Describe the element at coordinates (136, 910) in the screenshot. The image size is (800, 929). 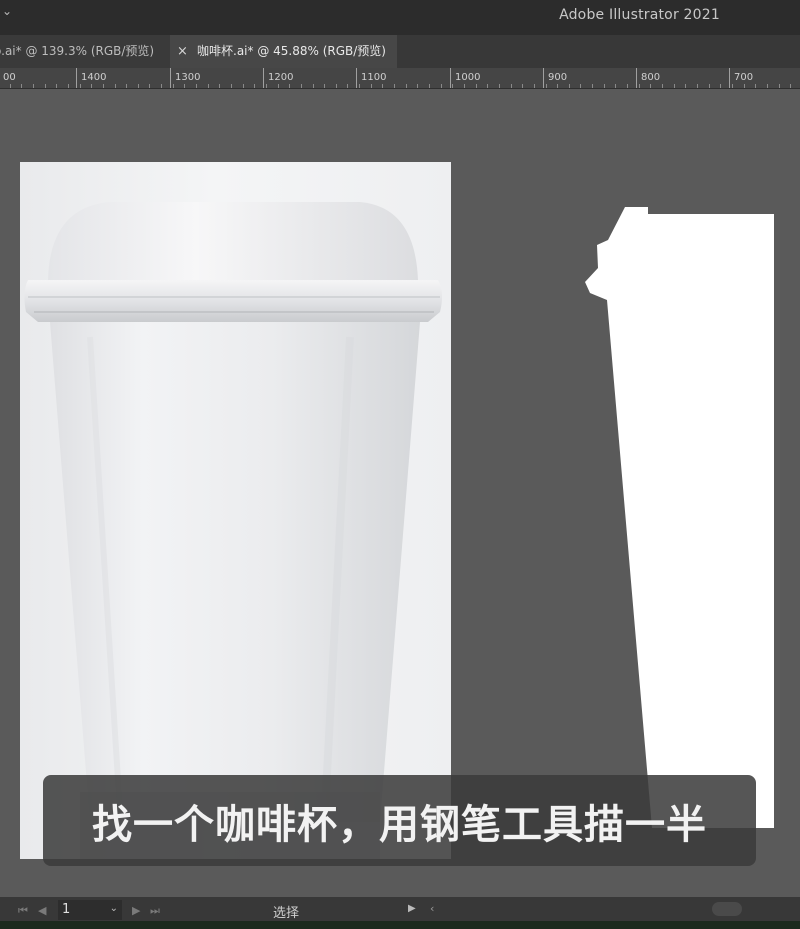
I see `next-artboard-icon: ▶` at that location.